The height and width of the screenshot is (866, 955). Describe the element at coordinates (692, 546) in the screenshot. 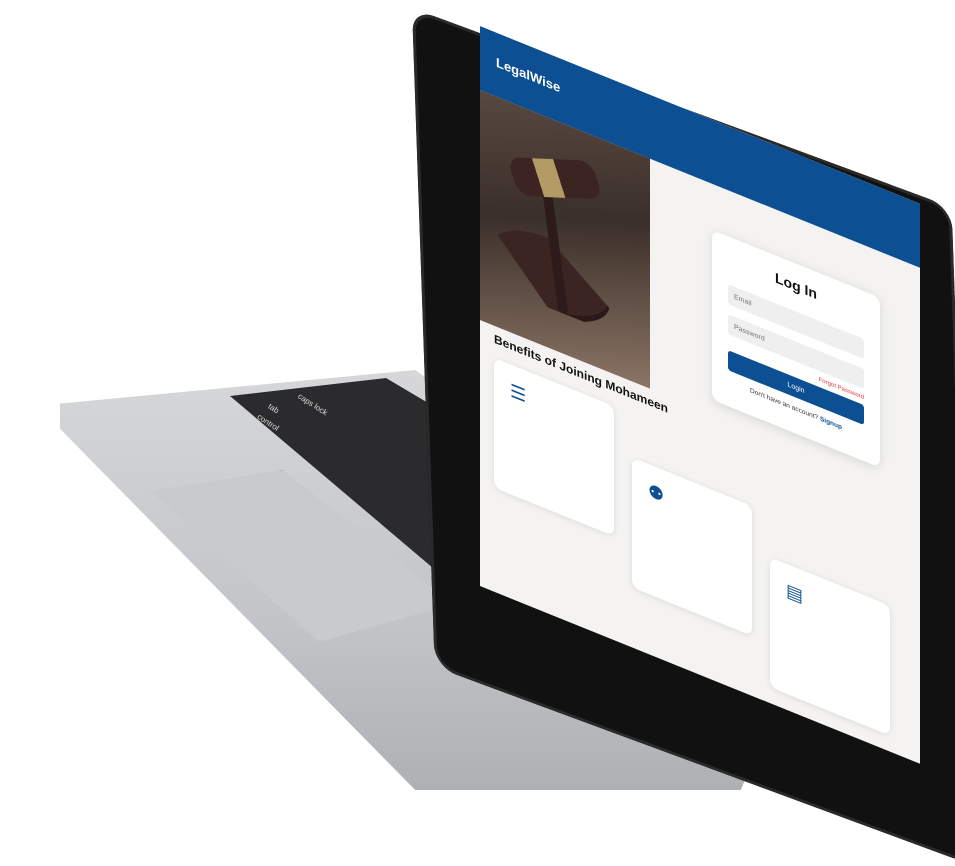

I see `benefit-card: ⚉` at that location.